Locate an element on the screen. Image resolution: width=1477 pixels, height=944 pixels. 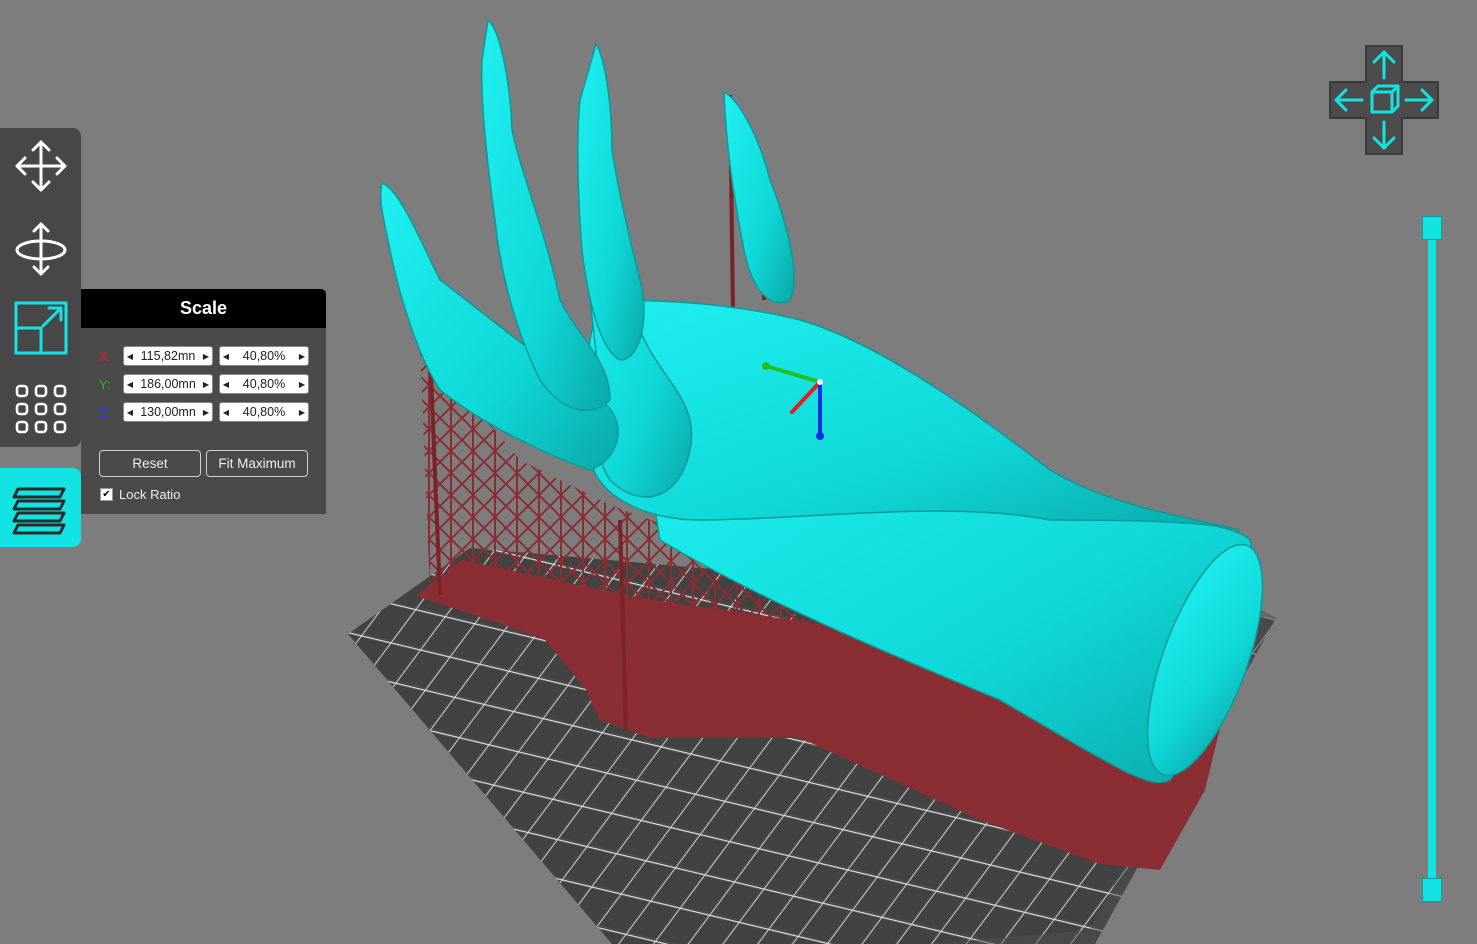
axis-label-z: Z: is located at coordinates (105, 412).